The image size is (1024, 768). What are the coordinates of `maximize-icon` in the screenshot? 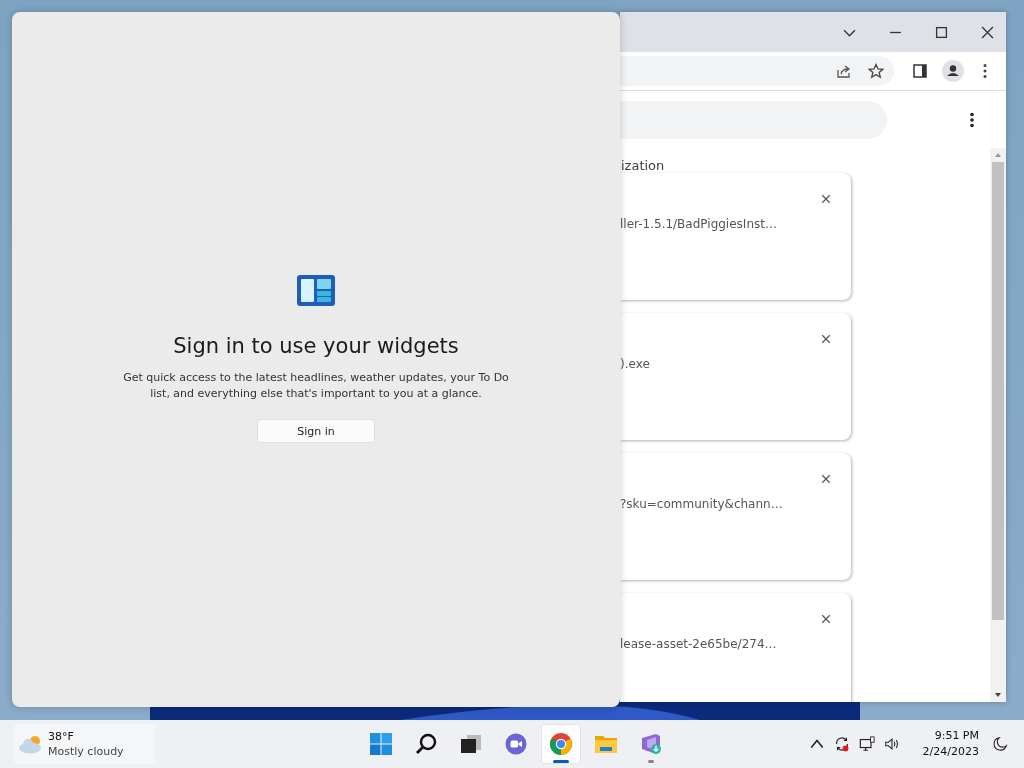 It's located at (941, 32).